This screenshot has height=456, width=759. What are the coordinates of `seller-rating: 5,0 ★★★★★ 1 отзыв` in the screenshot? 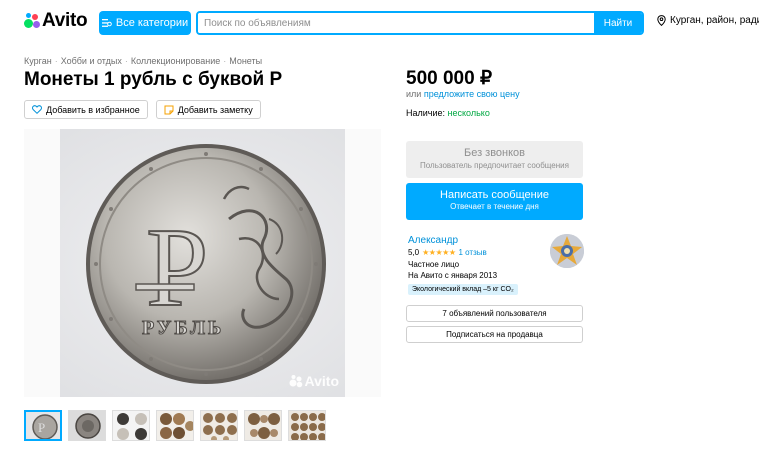 It's located at (447, 252).